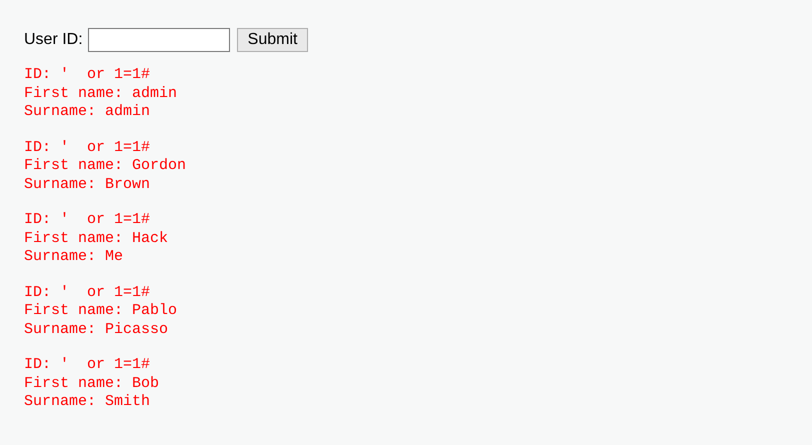  I want to click on result-line: Surname: Smith, so click(87, 402).